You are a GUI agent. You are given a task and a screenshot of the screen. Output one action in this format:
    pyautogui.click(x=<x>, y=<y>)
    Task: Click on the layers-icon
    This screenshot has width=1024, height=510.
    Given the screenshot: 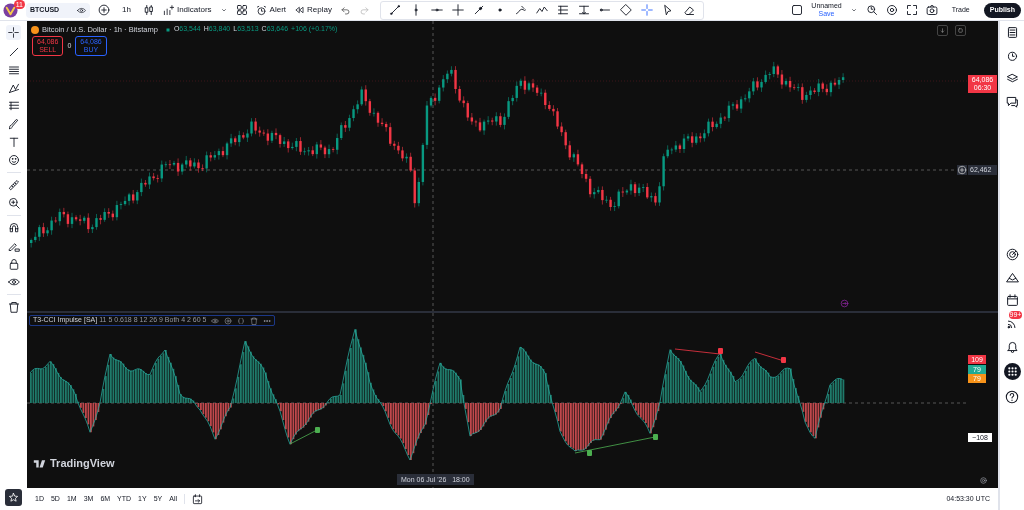 What is the action you would take?
    pyautogui.click(x=1012, y=78)
    